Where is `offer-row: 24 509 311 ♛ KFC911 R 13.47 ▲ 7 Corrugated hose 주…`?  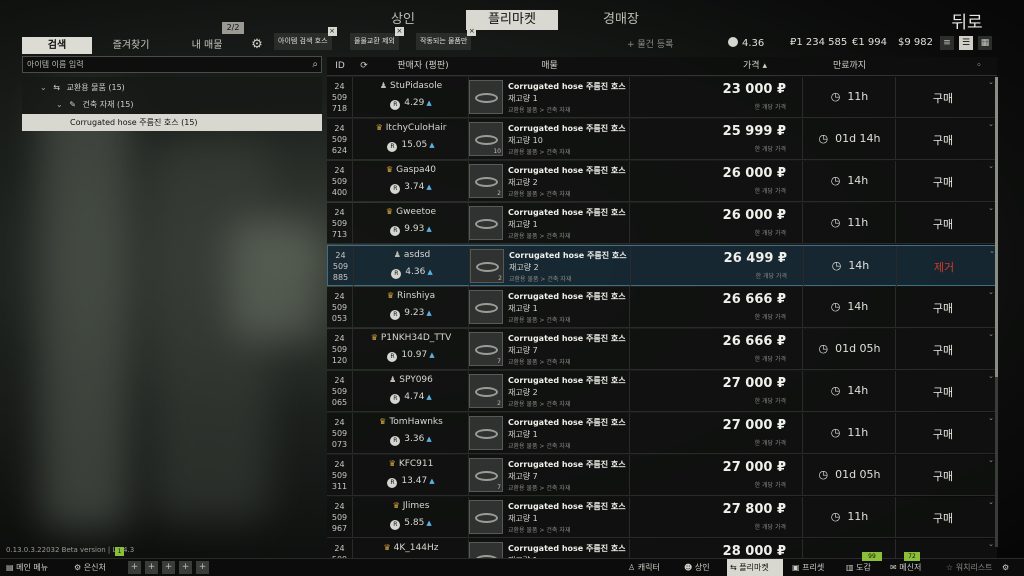 offer-row: 24 509 311 ♛ KFC911 R 13.47 ▲ 7 Corrugated hose 주… is located at coordinates (662, 475).